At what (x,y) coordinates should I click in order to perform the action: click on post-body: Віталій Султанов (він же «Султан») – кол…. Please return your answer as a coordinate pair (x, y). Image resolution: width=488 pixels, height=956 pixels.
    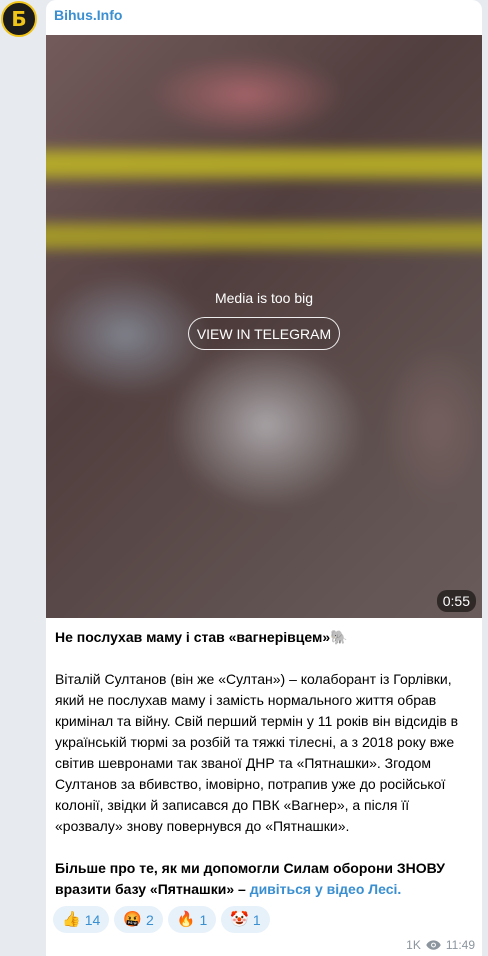
    Looking at the image, I should click on (257, 752).